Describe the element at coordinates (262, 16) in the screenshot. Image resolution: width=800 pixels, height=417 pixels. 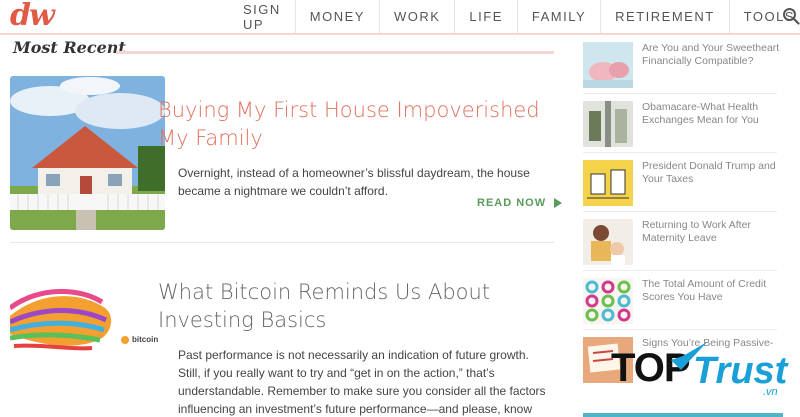
I see `nav-sign-up: SIGN UP` at that location.